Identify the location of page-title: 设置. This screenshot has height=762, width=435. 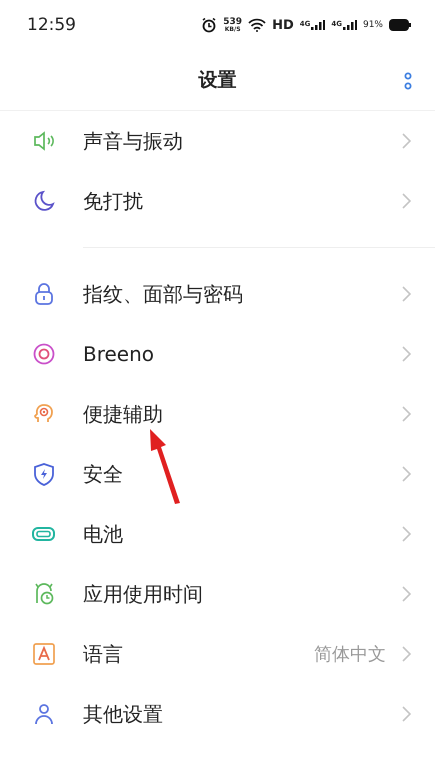
(217, 80).